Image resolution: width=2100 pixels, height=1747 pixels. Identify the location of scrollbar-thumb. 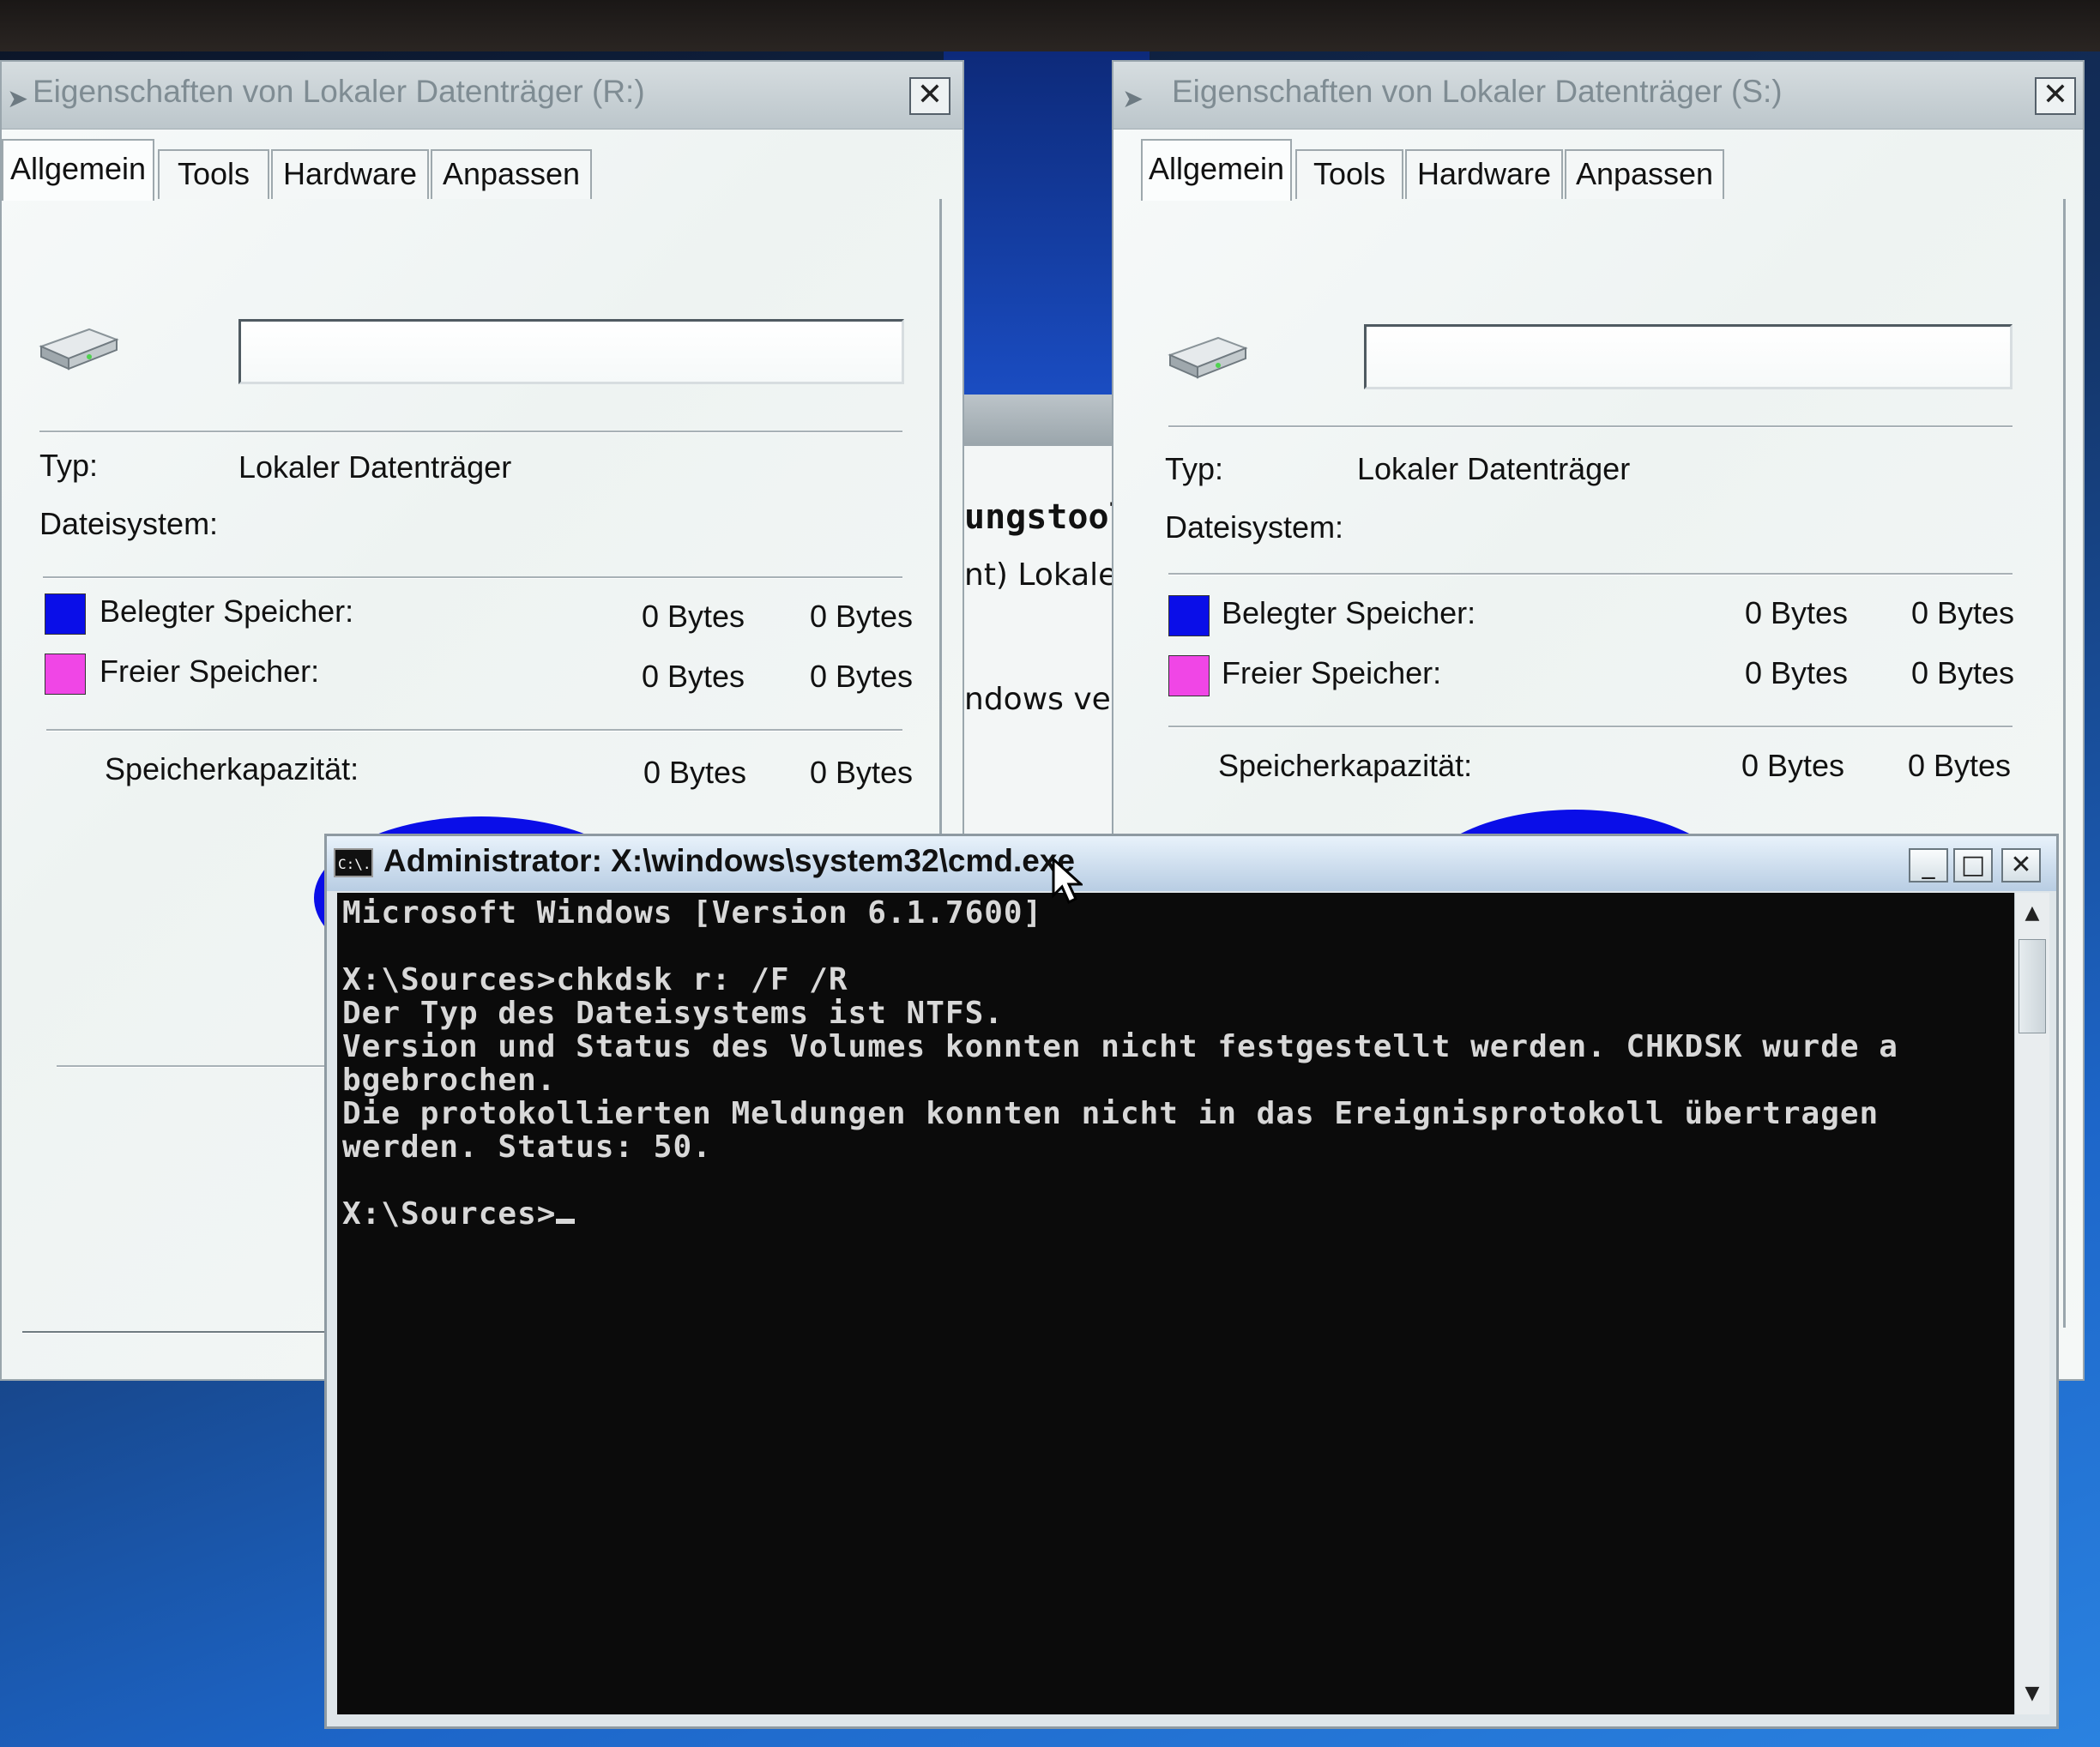
(2032, 986).